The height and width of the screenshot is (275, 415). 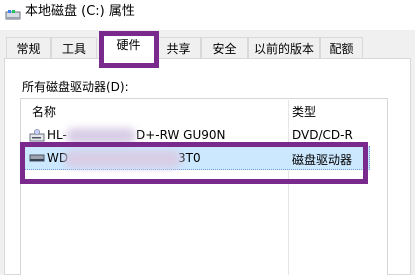 What do you see at coordinates (181, 135) in the screenshot?
I see `device-name-end: D+-RW GU90N` at bounding box center [181, 135].